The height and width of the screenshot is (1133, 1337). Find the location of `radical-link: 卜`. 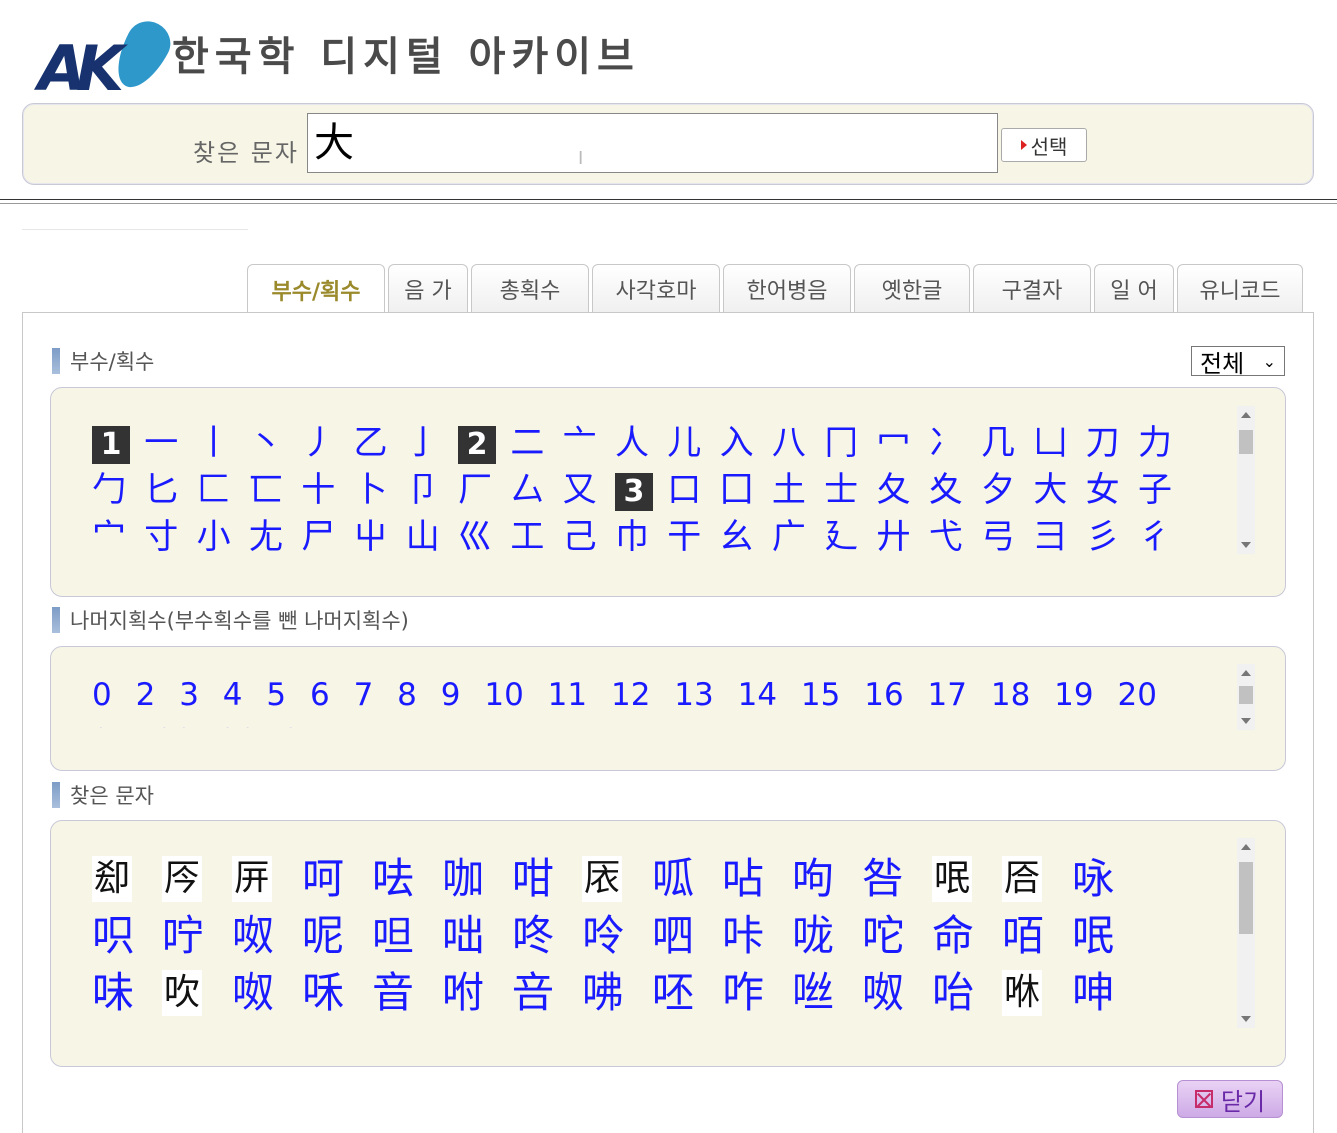

radical-link: 卜 is located at coordinates (379, 490).